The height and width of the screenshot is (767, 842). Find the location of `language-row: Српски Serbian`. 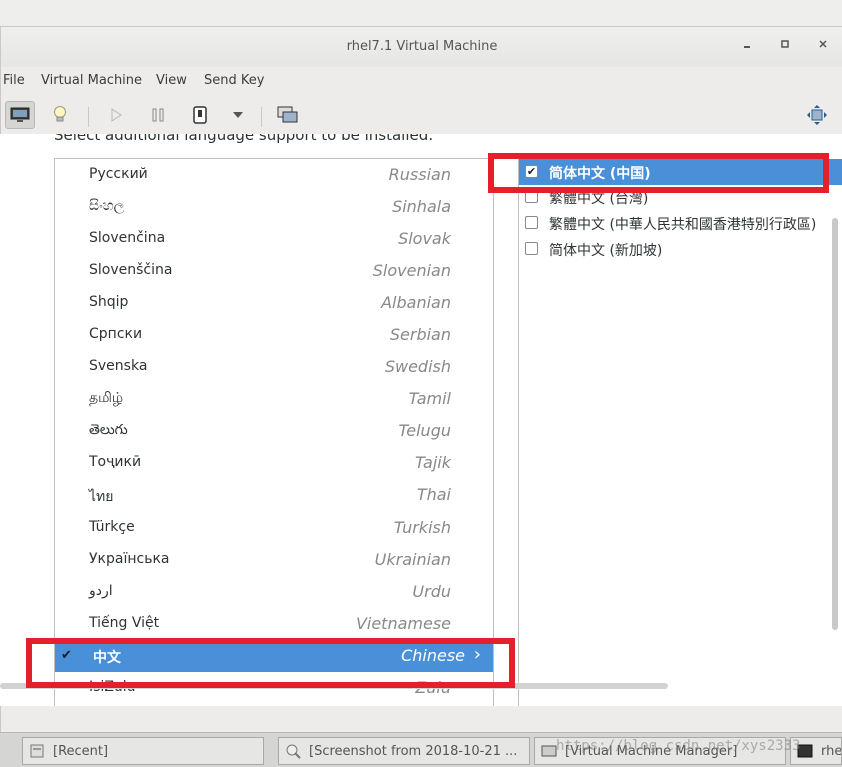

language-row: Српски Serbian is located at coordinates (274, 335).